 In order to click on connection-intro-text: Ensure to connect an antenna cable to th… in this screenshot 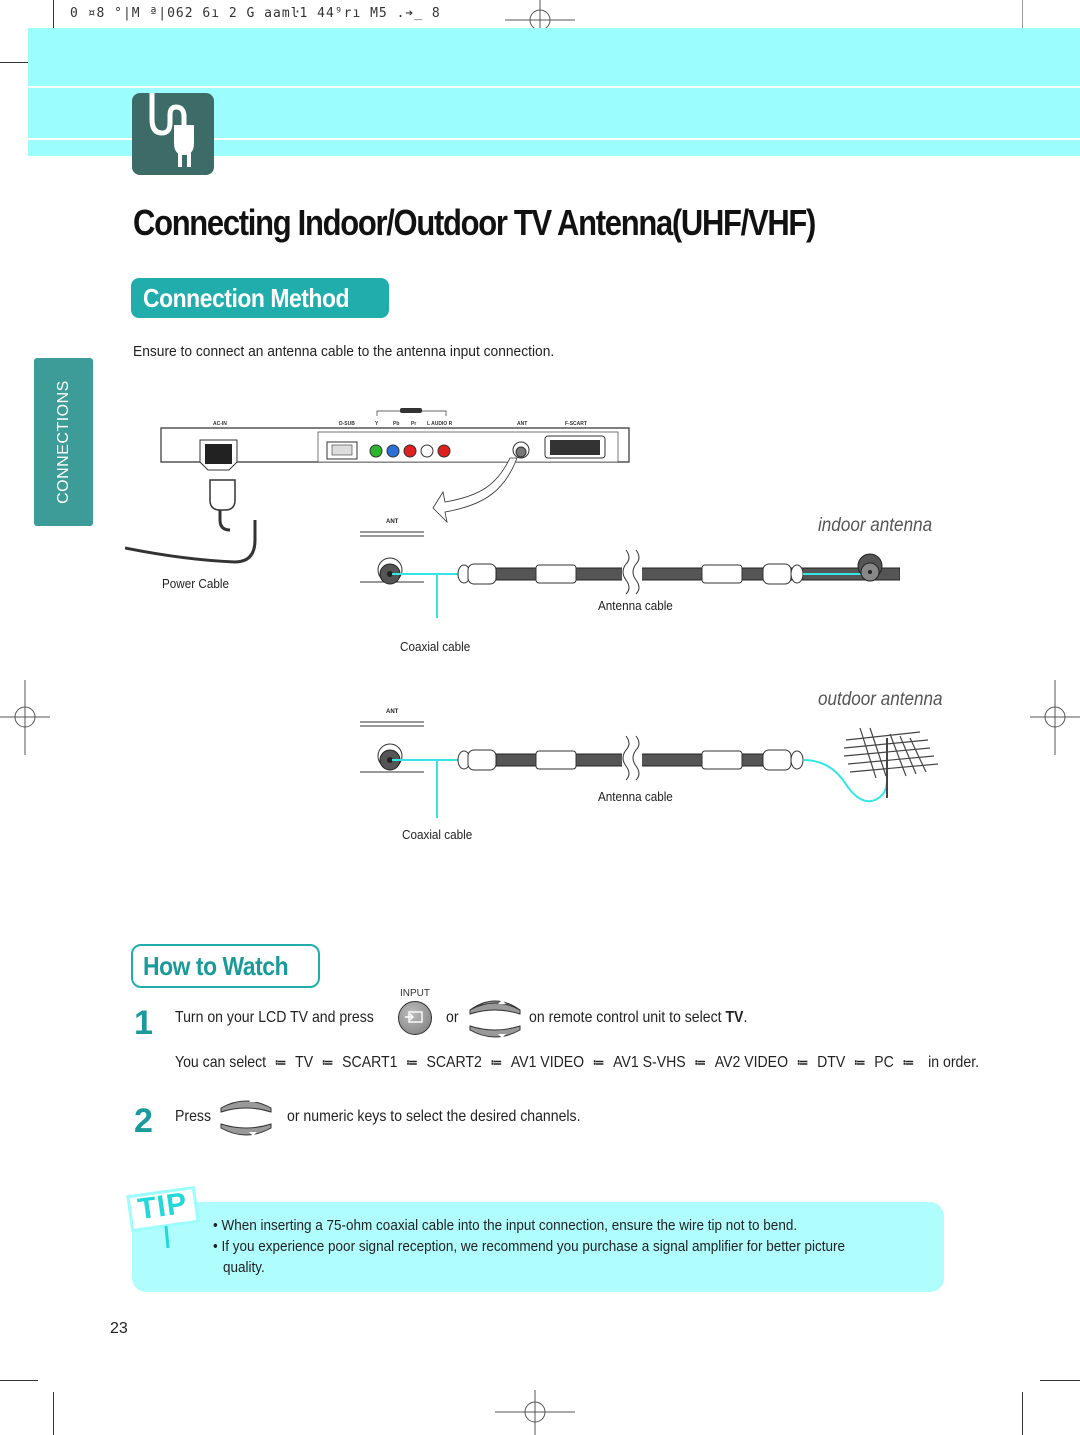, I will do `click(344, 351)`.